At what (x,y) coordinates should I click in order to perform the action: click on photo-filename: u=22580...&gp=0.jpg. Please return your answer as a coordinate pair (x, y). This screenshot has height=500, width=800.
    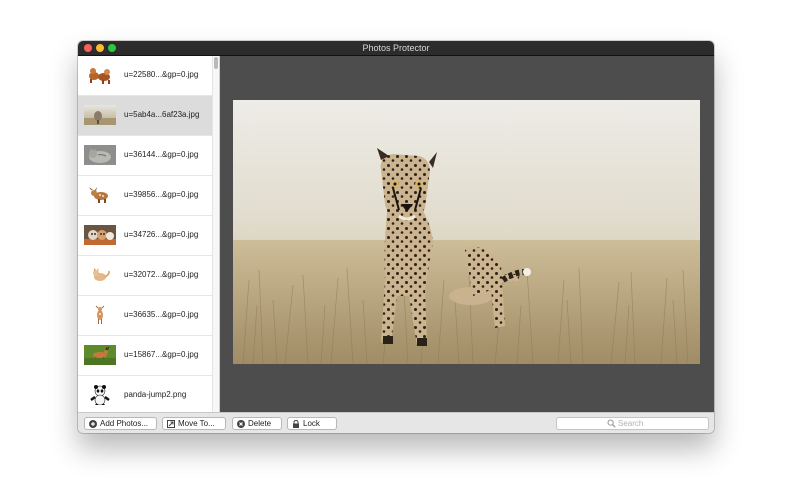
    Looking at the image, I should click on (161, 74).